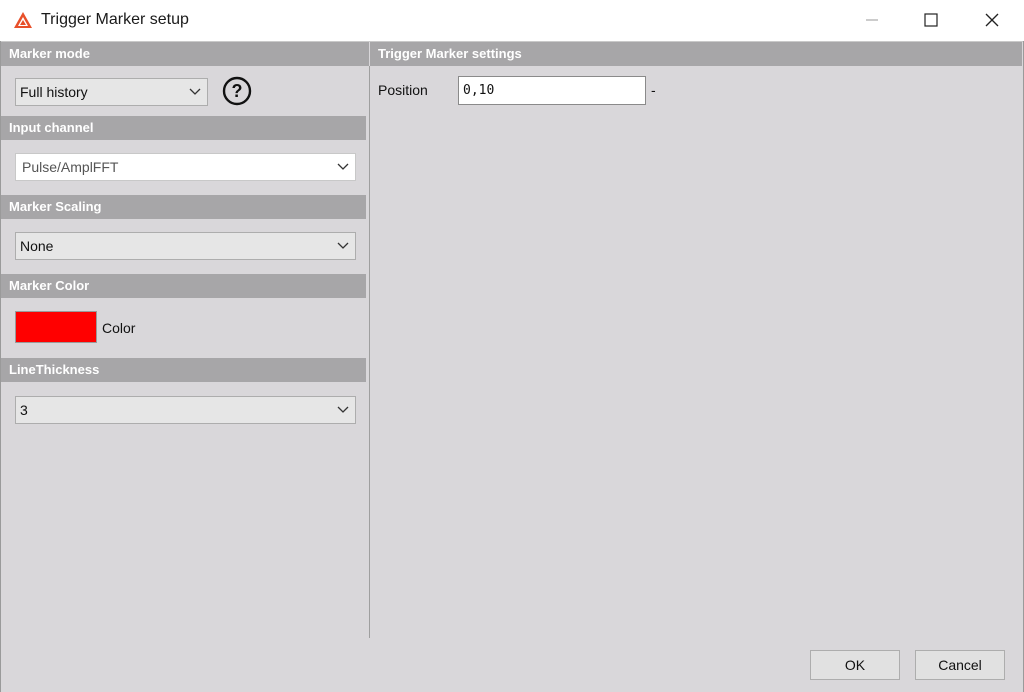 This screenshot has height=692, width=1024. I want to click on marker-scaling-header: Marker Scaling, so click(183, 207).